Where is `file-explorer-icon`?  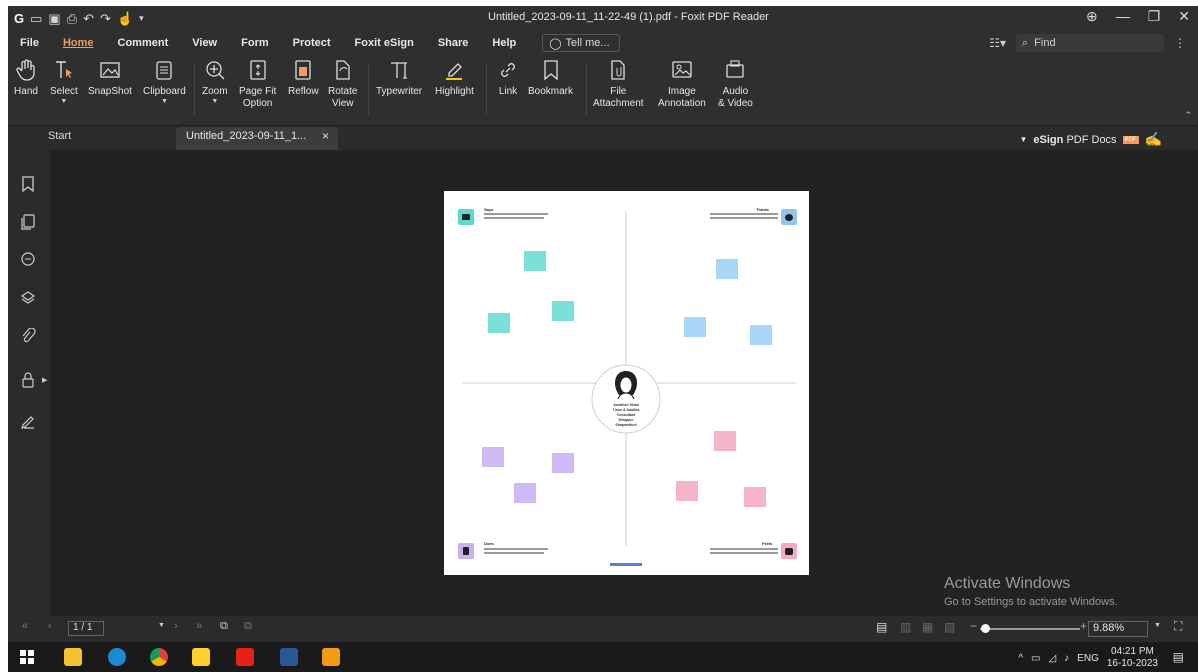
file-explorer-icon is located at coordinates (73, 657).